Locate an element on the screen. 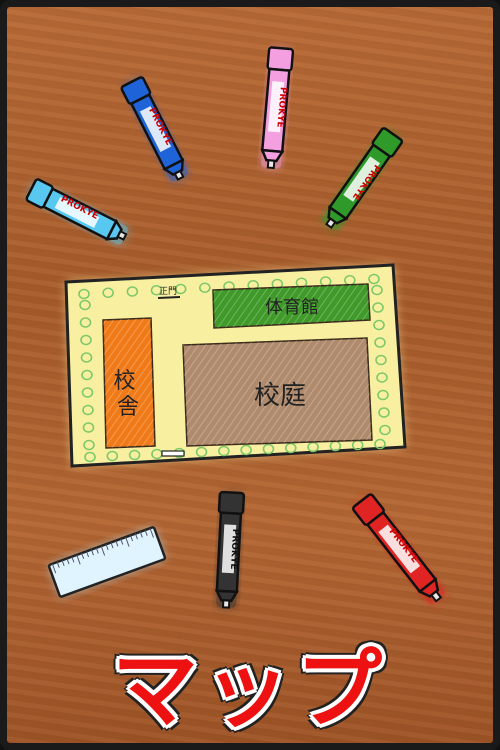  gate: 正門 is located at coordinates (169, 292).